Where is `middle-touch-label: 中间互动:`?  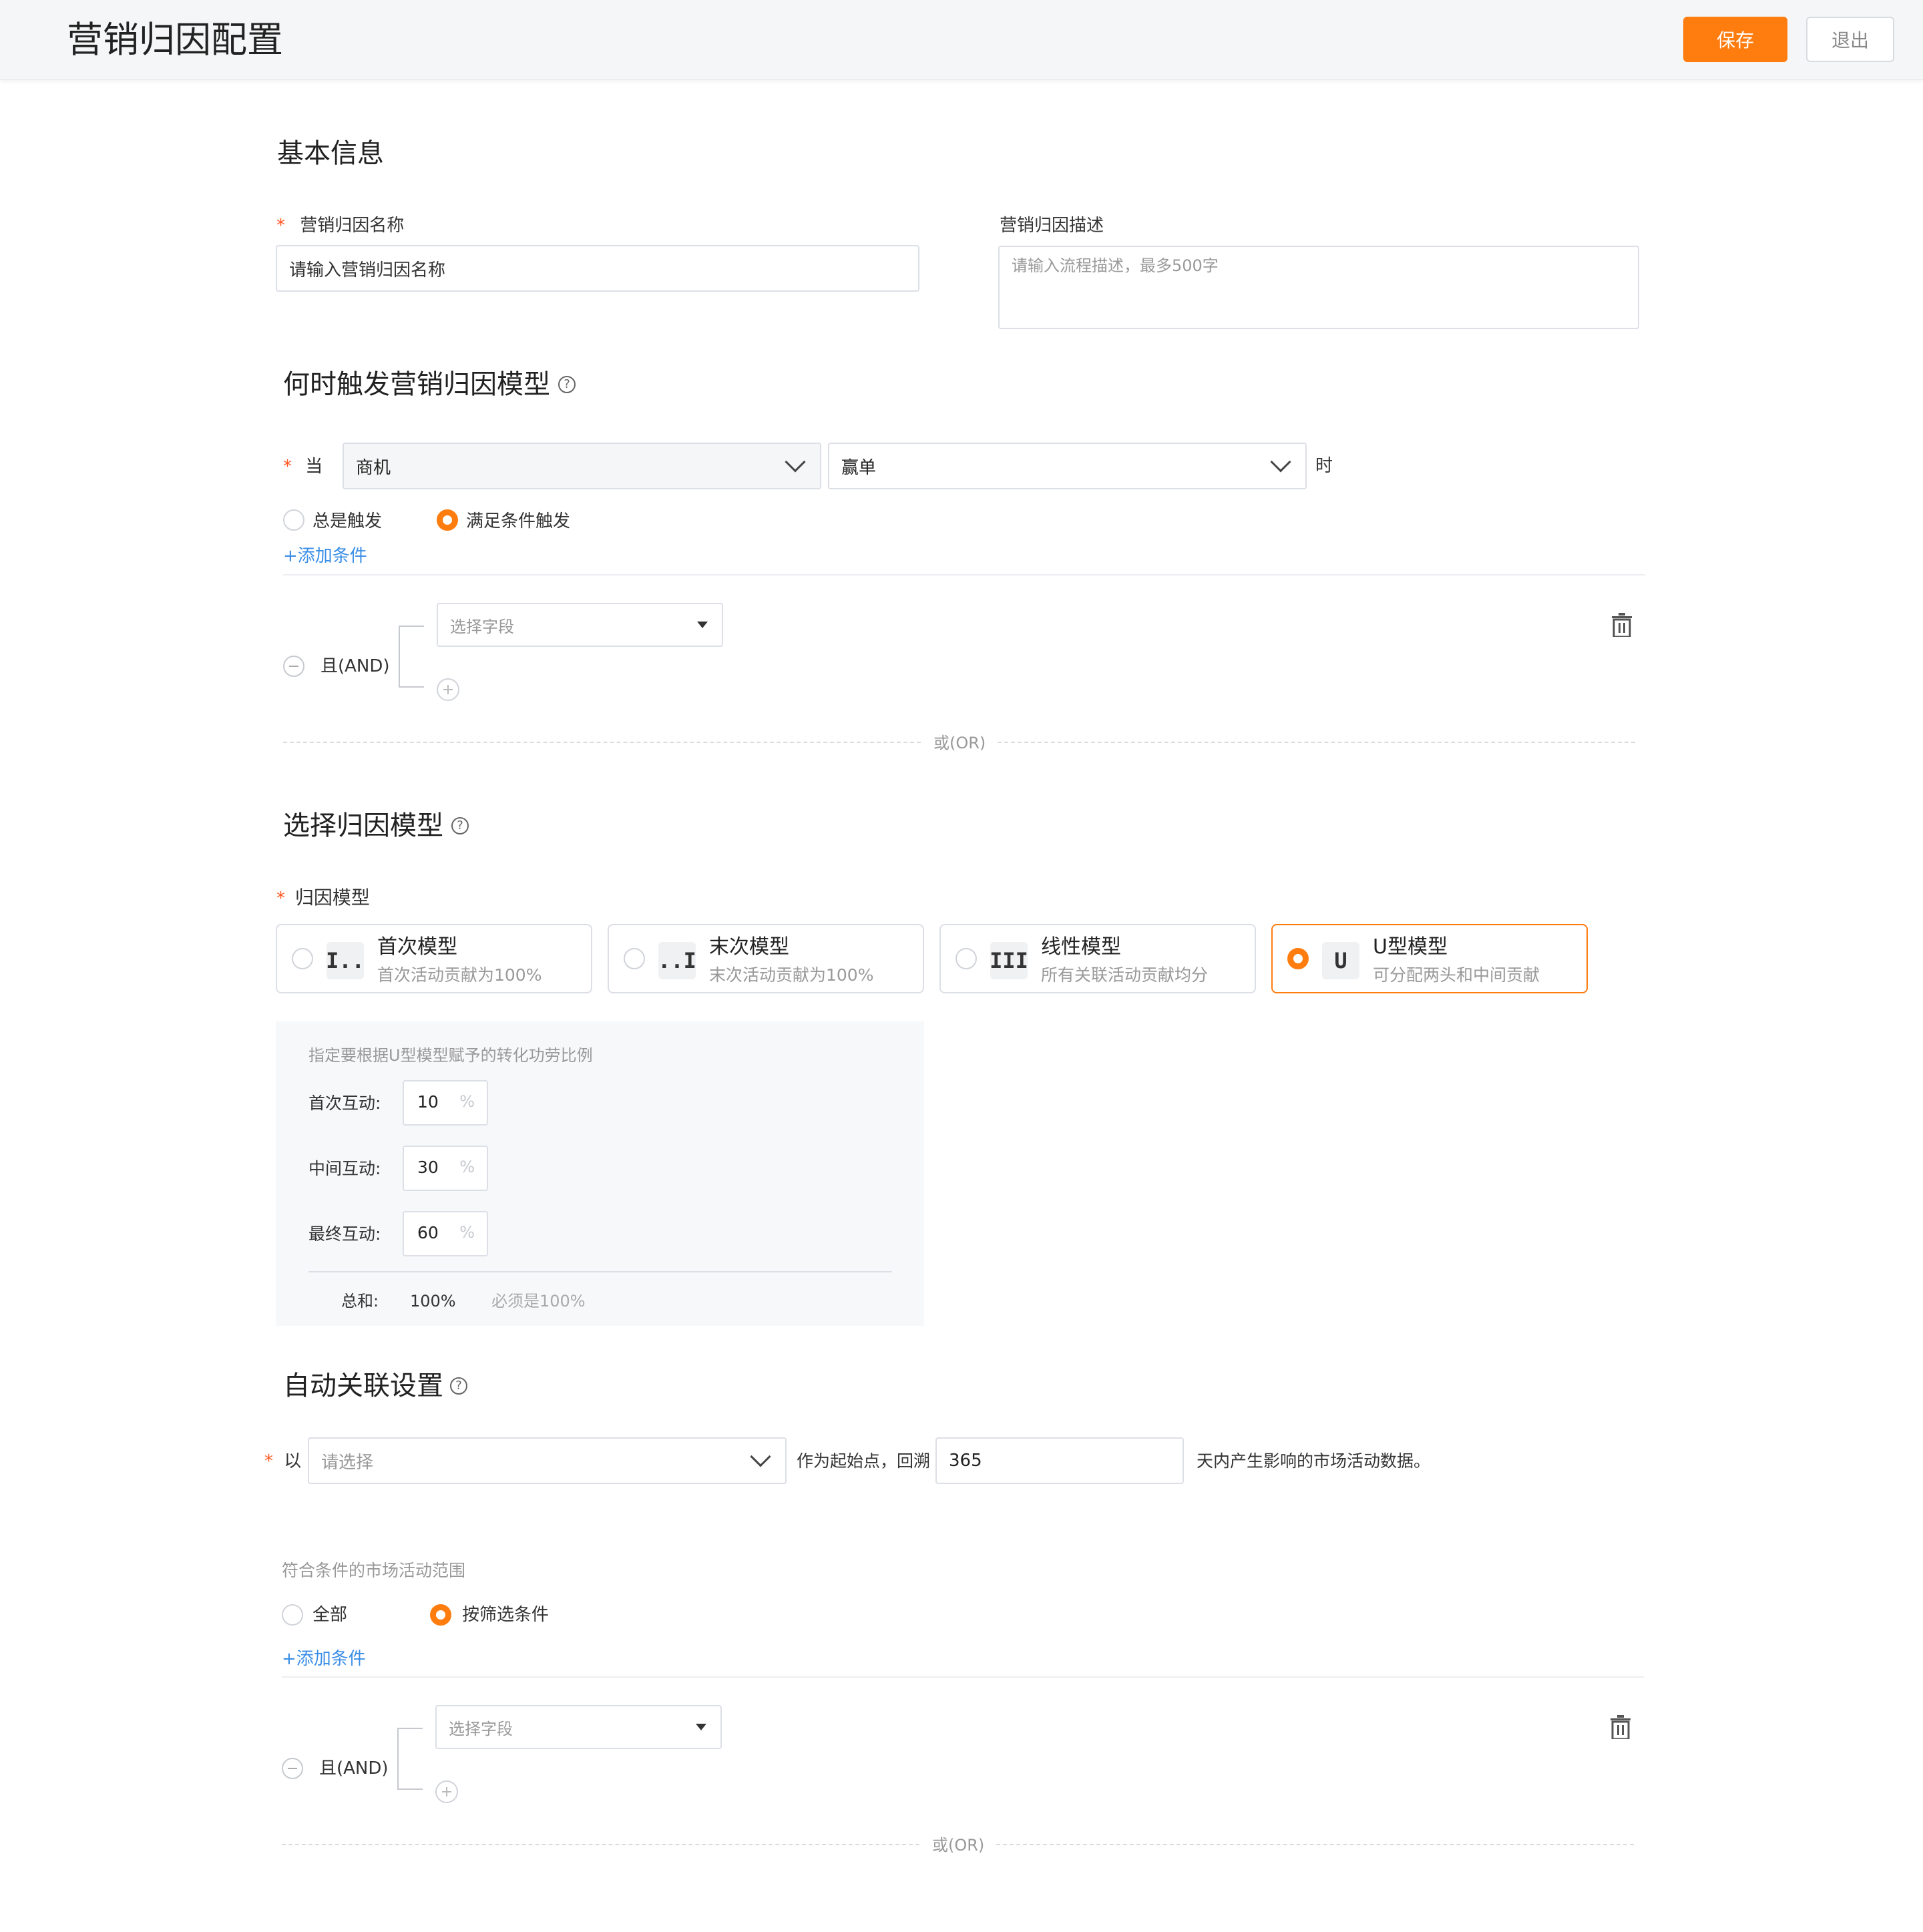
middle-touch-label: 中间互动: is located at coordinates (344, 1168).